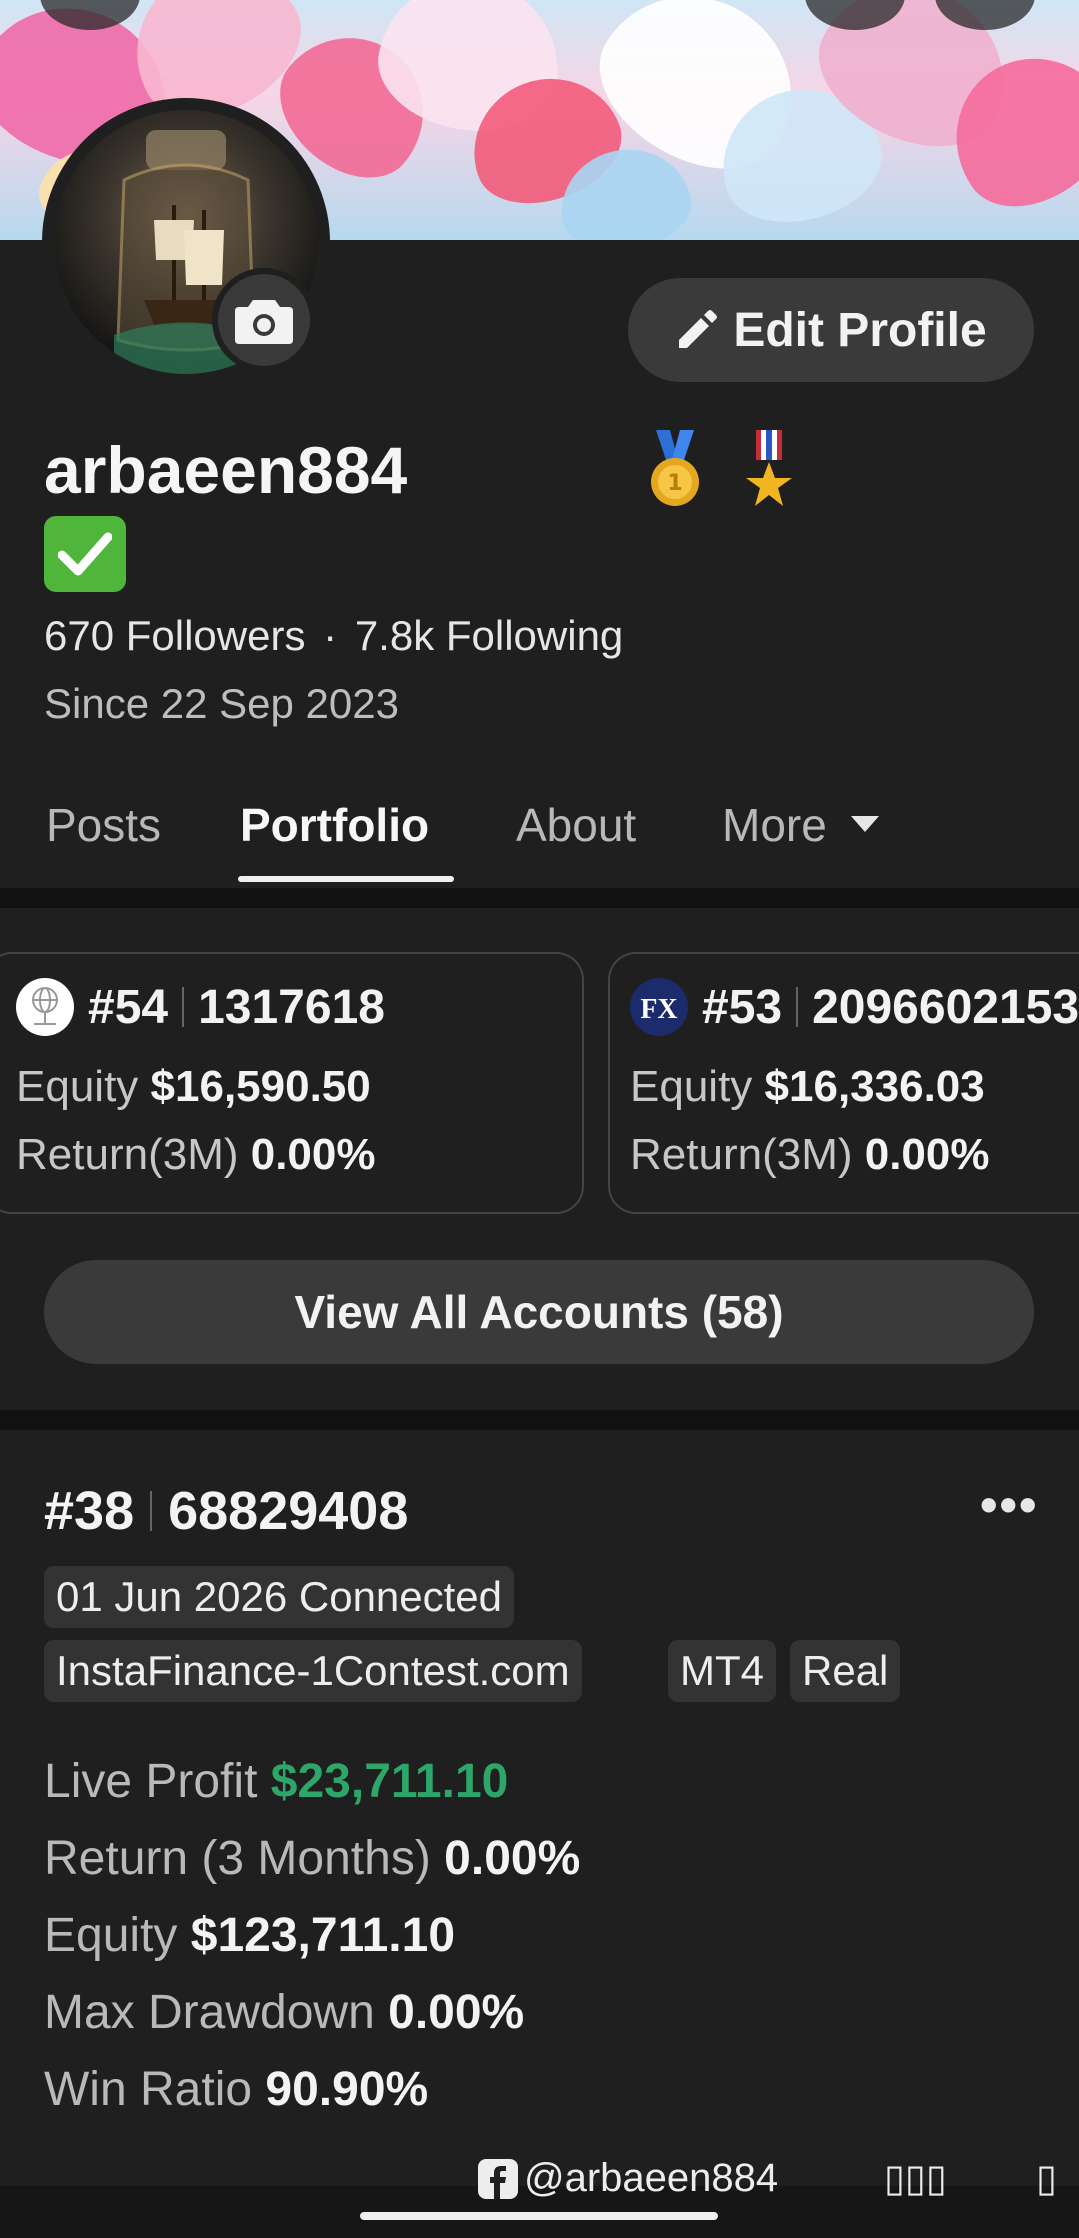 This screenshot has width=1079, height=2238. What do you see at coordinates (226, 470) in the screenshot?
I see `username: arbaeen884` at bounding box center [226, 470].